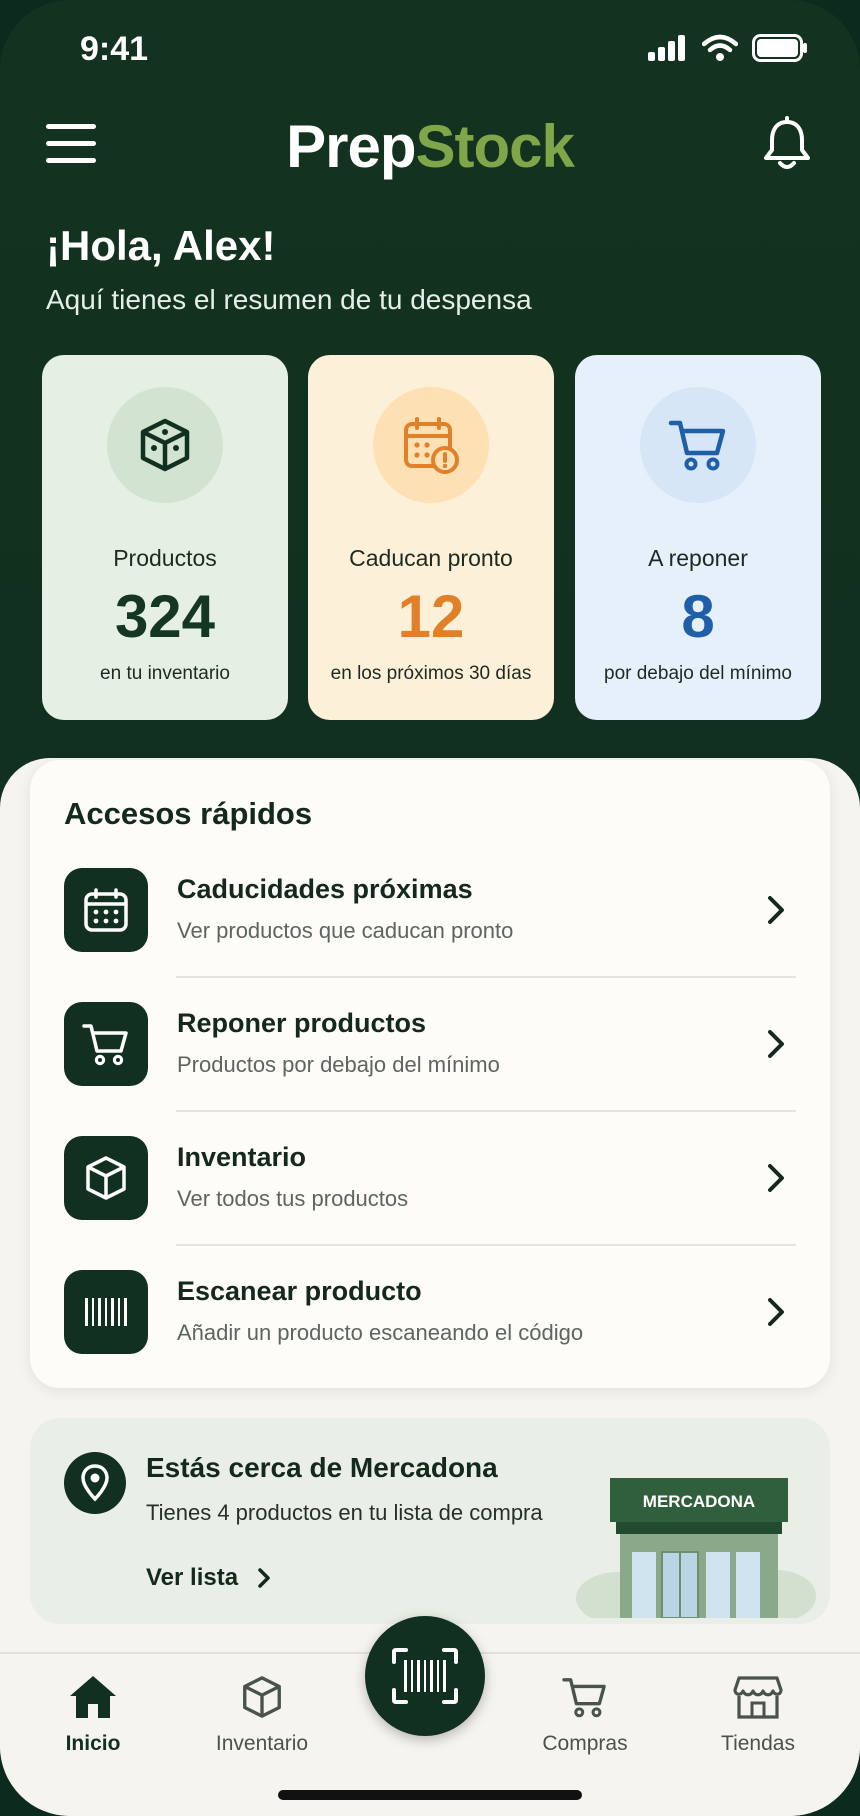  I want to click on stat-caption: en tu inventario, so click(165, 673).